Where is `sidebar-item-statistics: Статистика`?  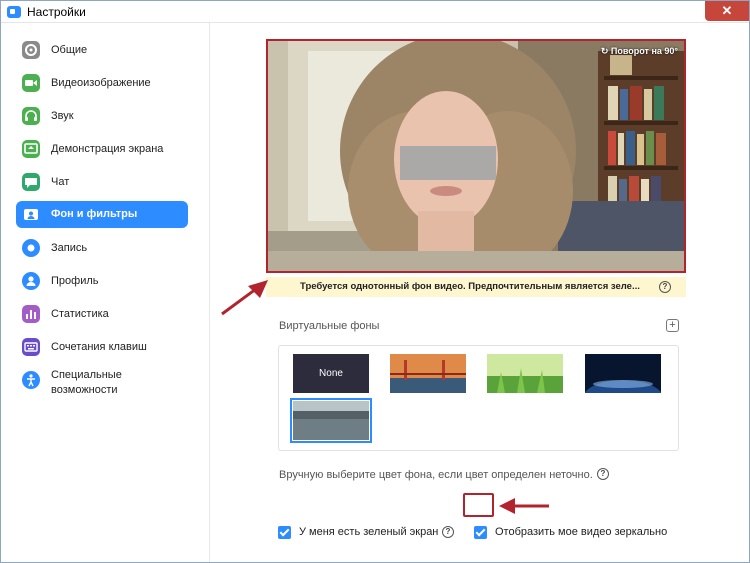 sidebar-item-statistics: Статистика is located at coordinates (102, 314).